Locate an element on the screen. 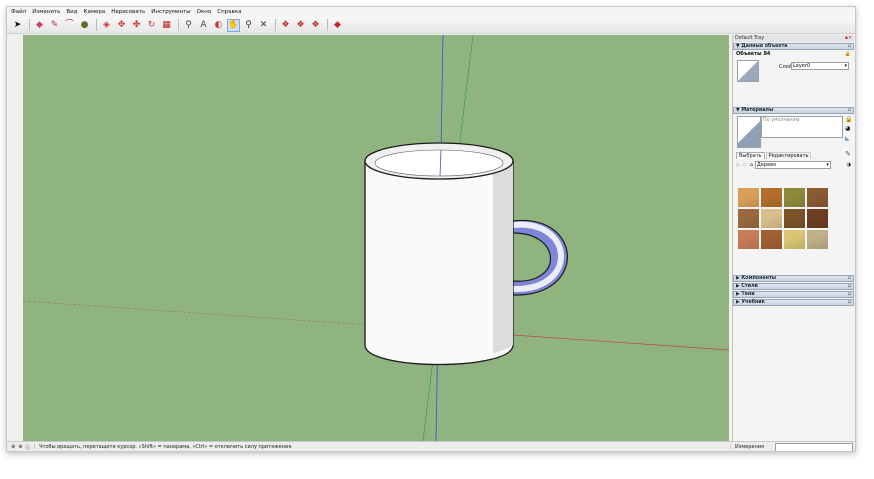  help-icon: ⓘ is located at coordinates (27, 447).